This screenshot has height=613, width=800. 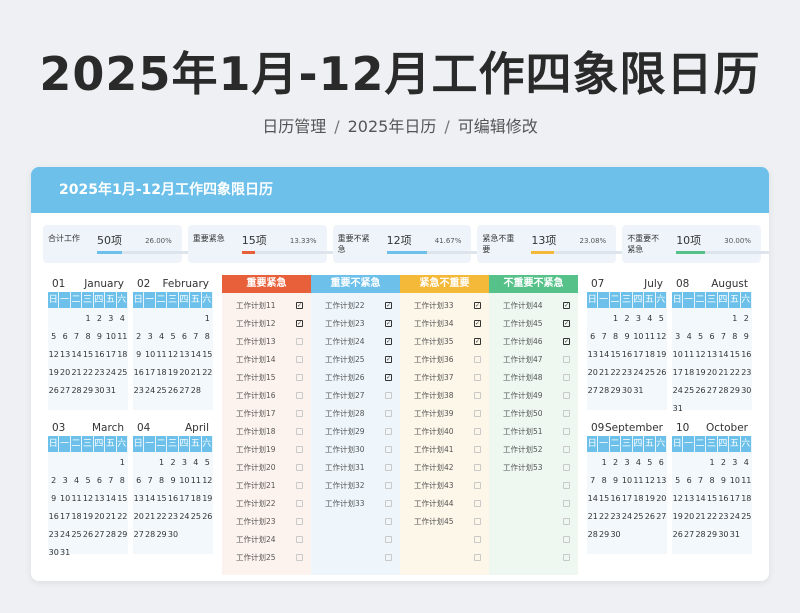 I want to click on day-cell: 31, so click(x=677, y=409).